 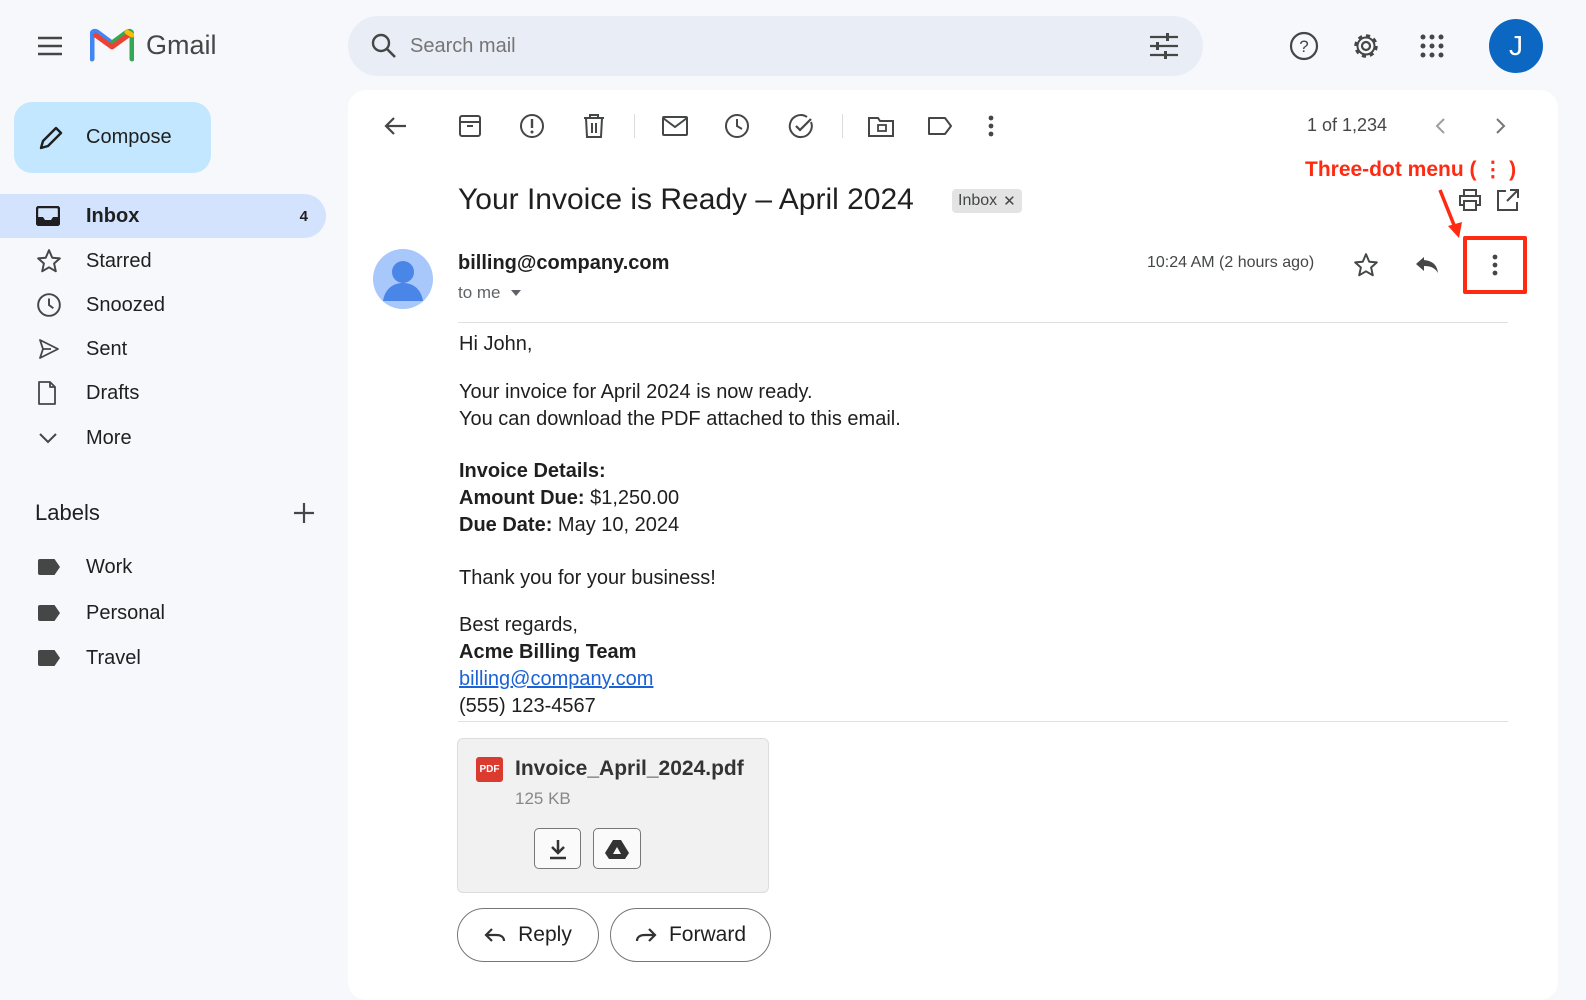 I want to click on annotation-arrow-icon, so click(x=1450, y=213).